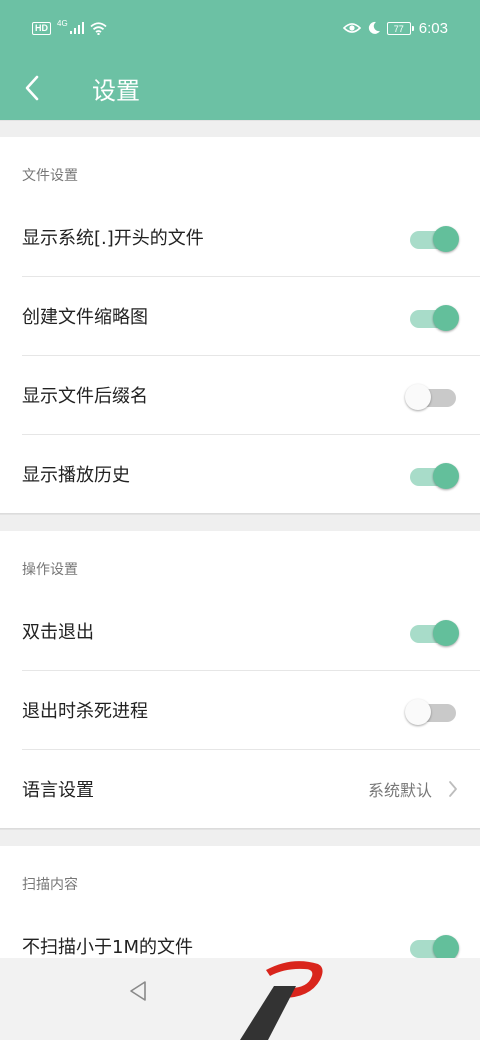  Describe the element at coordinates (58, 790) in the screenshot. I see `setting-label: 语言设置` at that location.